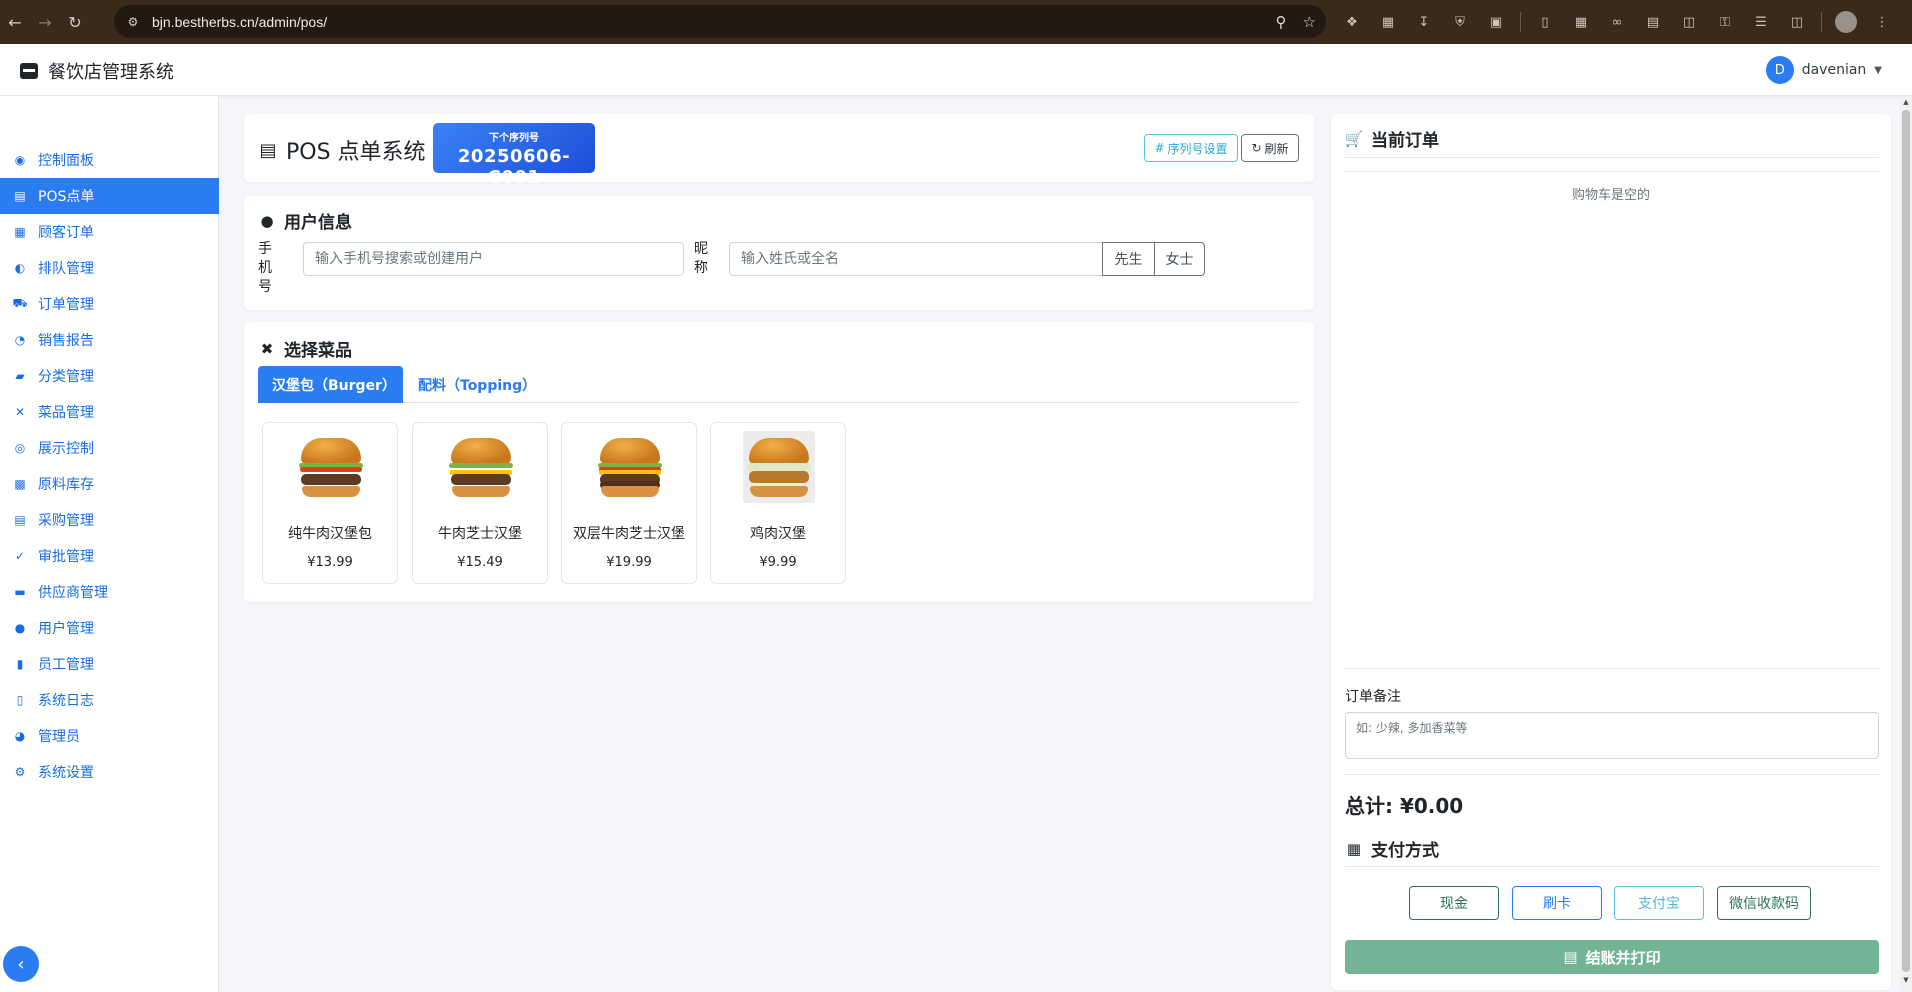  I want to click on title-mr-button: 先生, so click(1128, 259).